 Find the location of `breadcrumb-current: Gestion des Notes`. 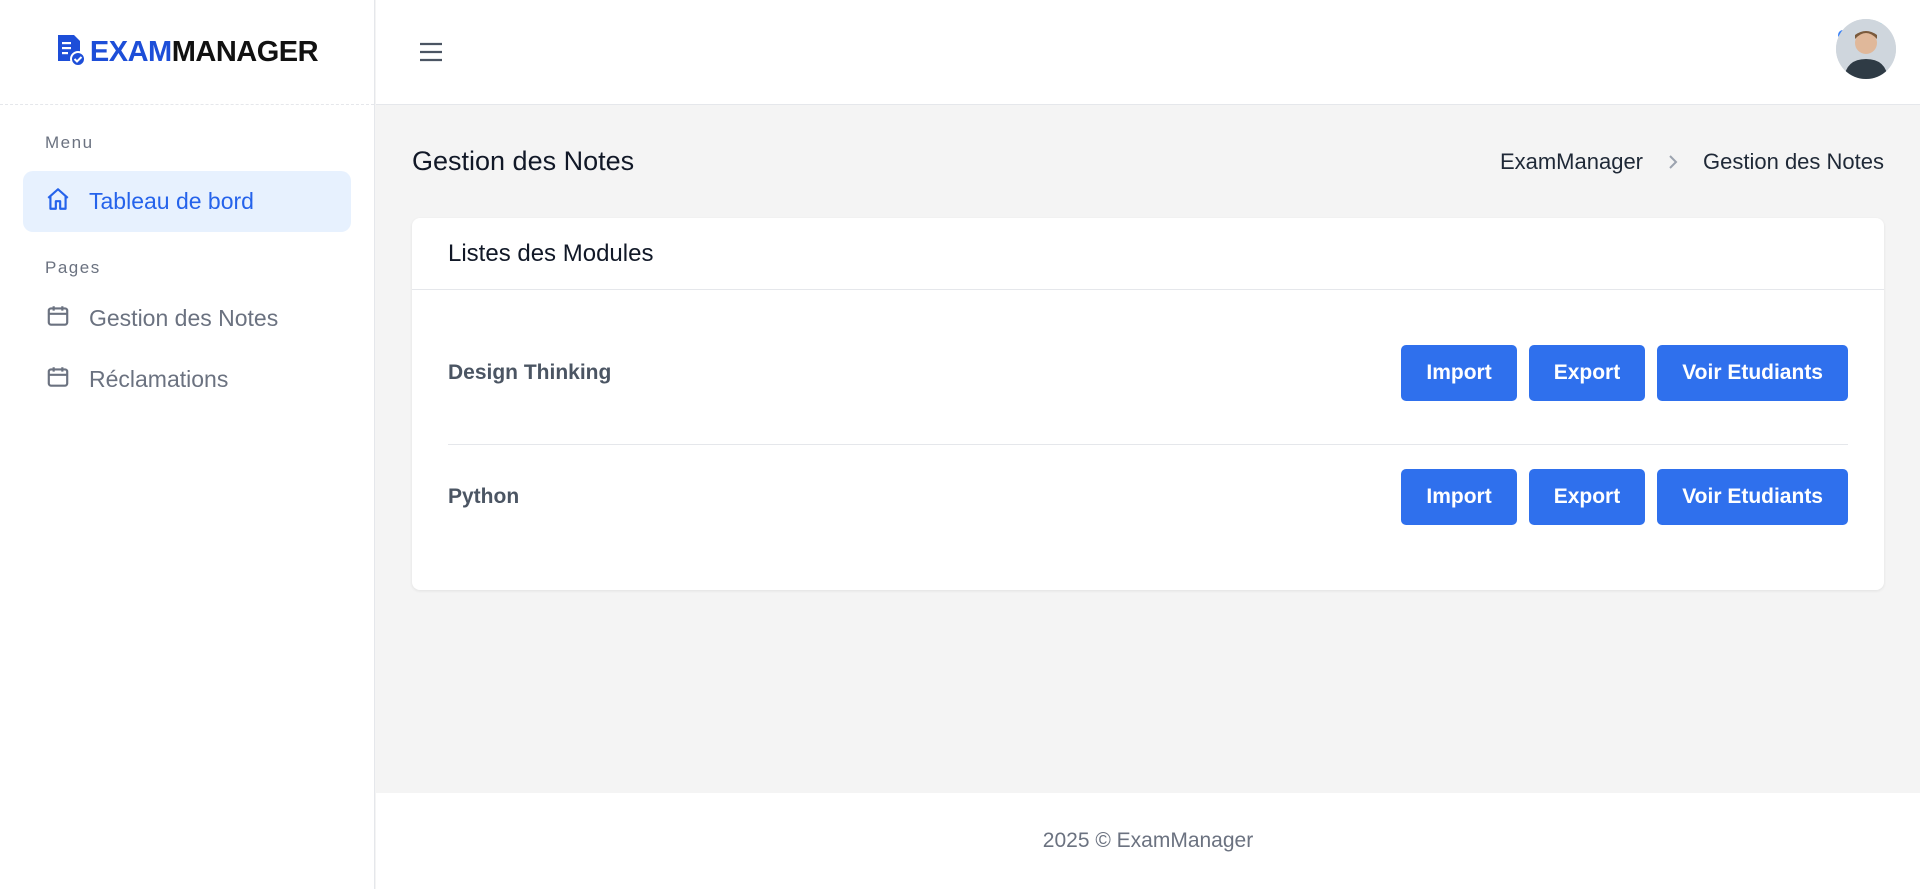

breadcrumb-current: Gestion des Notes is located at coordinates (1793, 161).